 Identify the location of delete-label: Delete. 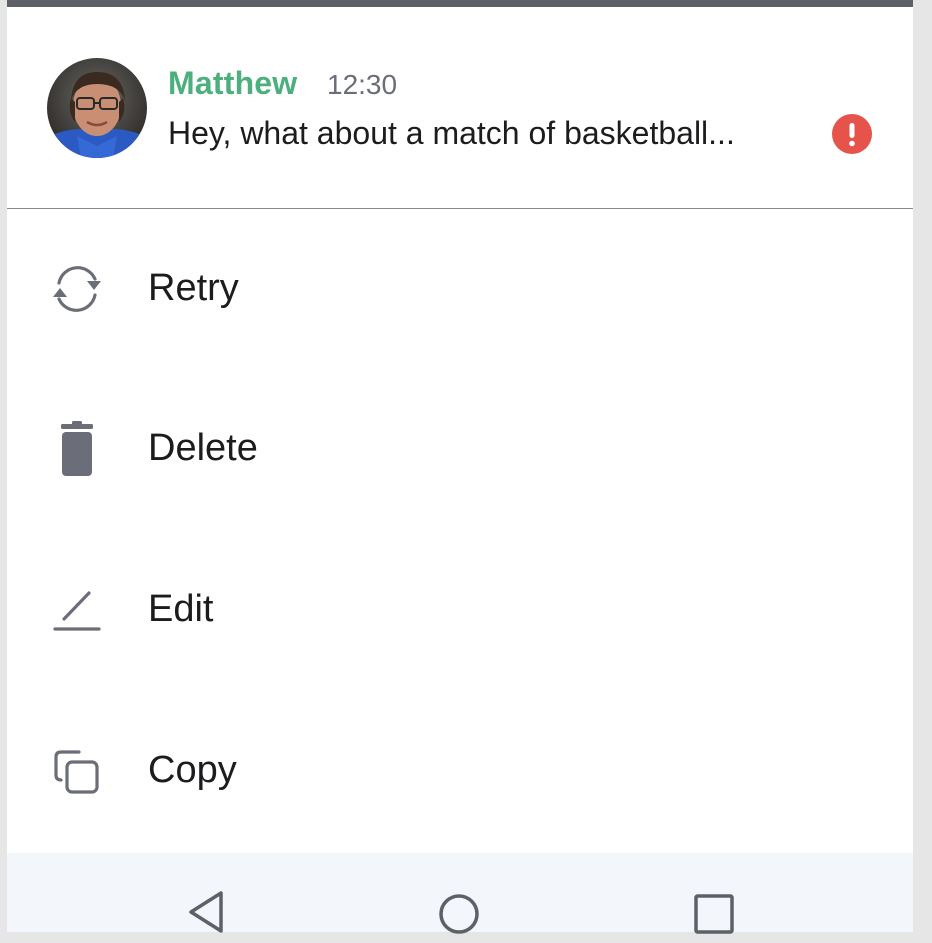
(203, 448).